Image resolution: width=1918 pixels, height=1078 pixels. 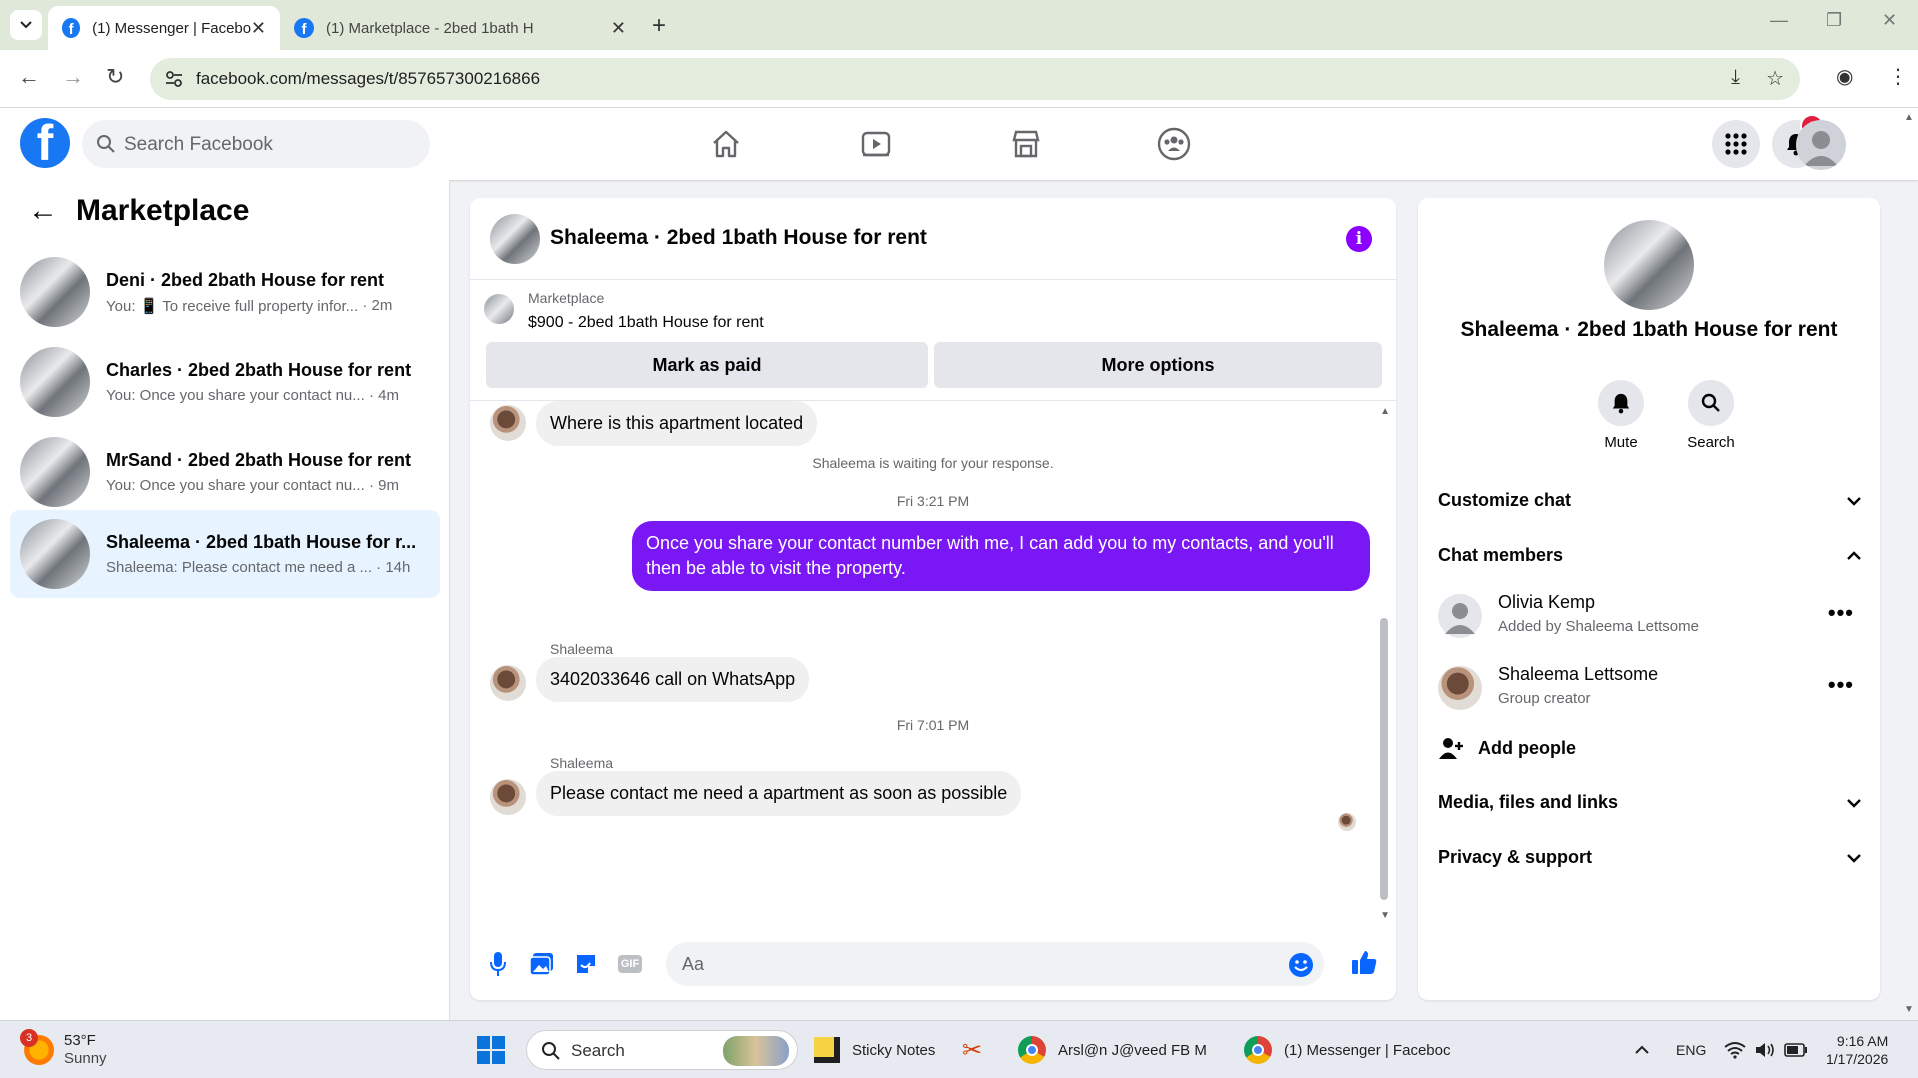 What do you see at coordinates (1909, 117) in the screenshot?
I see `page-scroll-up-icon: ▲` at bounding box center [1909, 117].